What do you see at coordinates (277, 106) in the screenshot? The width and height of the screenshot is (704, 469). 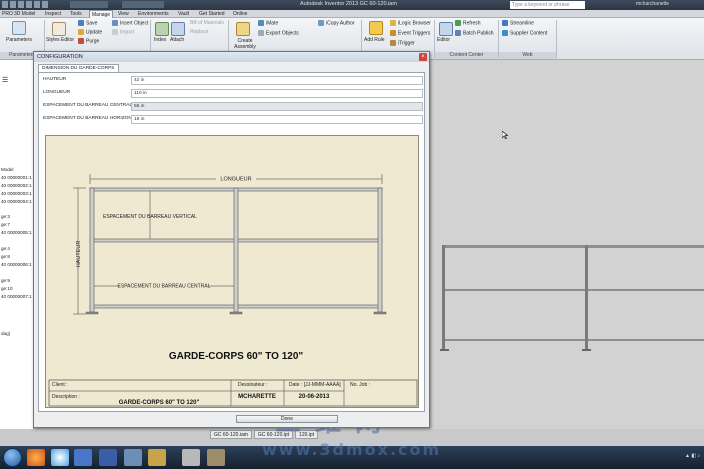 I see `espacement-central-input: 55 in` at bounding box center [277, 106].